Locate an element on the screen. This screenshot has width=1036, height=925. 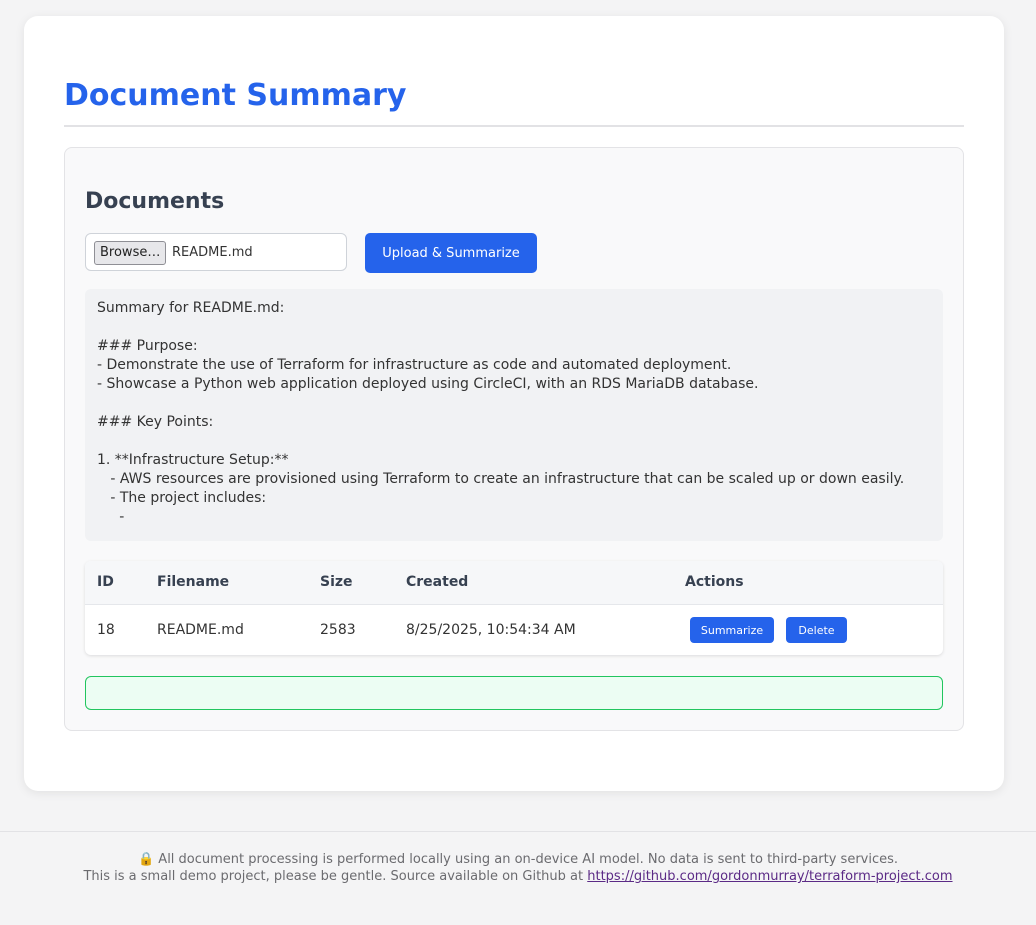
header-size: Size is located at coordinates (336, 582).